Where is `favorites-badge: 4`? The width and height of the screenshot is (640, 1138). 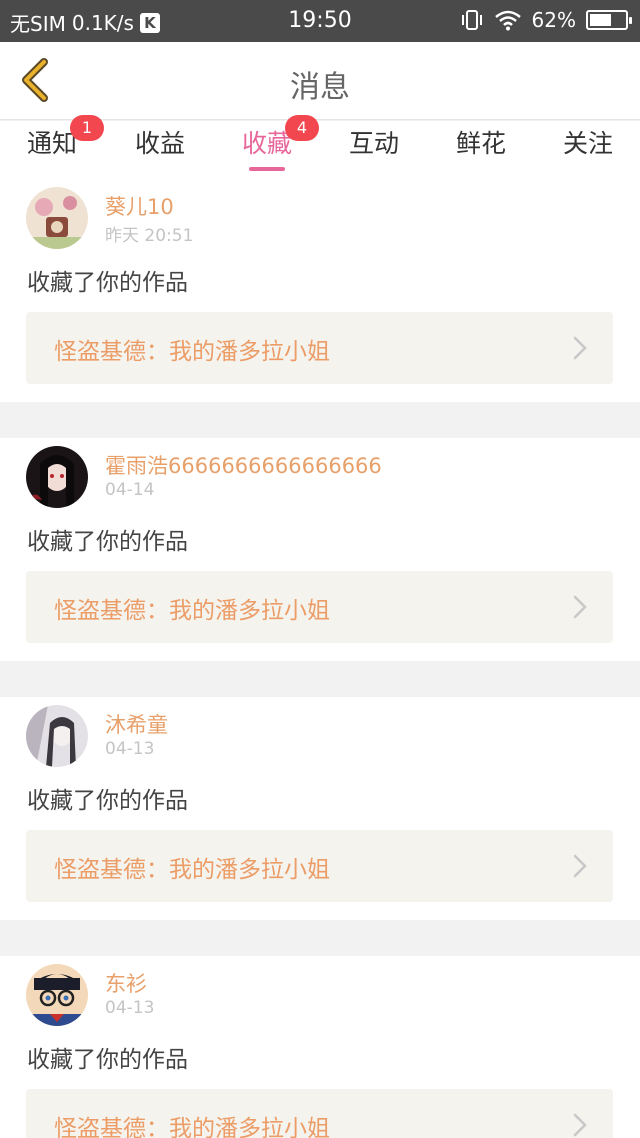 favorites-badge: 4 is located at coordinates (302, 128).